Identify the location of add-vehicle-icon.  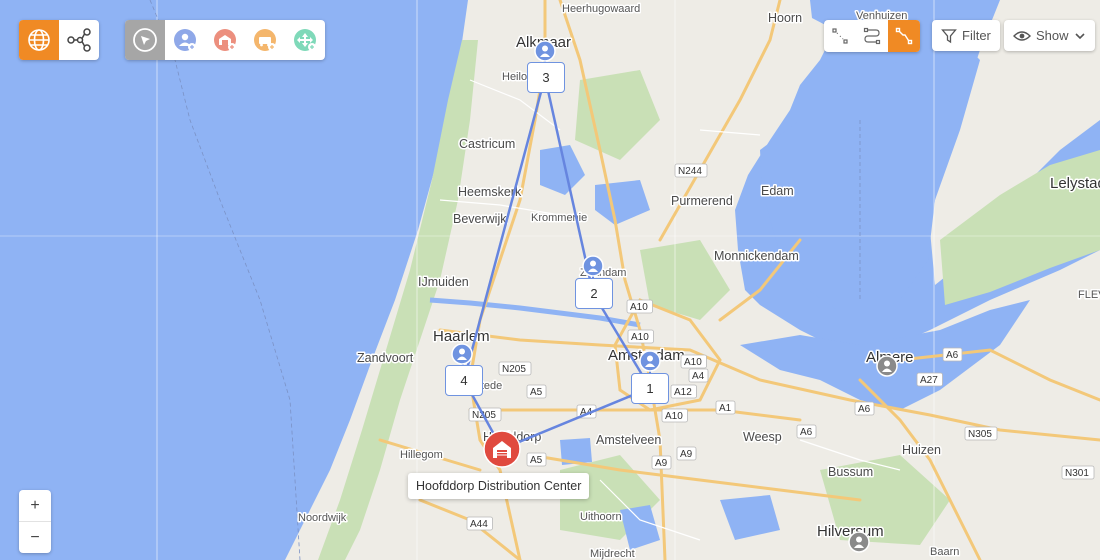
(265, 40).